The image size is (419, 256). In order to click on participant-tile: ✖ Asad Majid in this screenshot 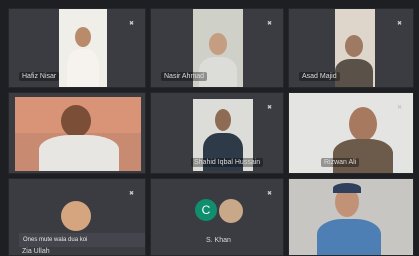, I will do `click(351, 48)`.